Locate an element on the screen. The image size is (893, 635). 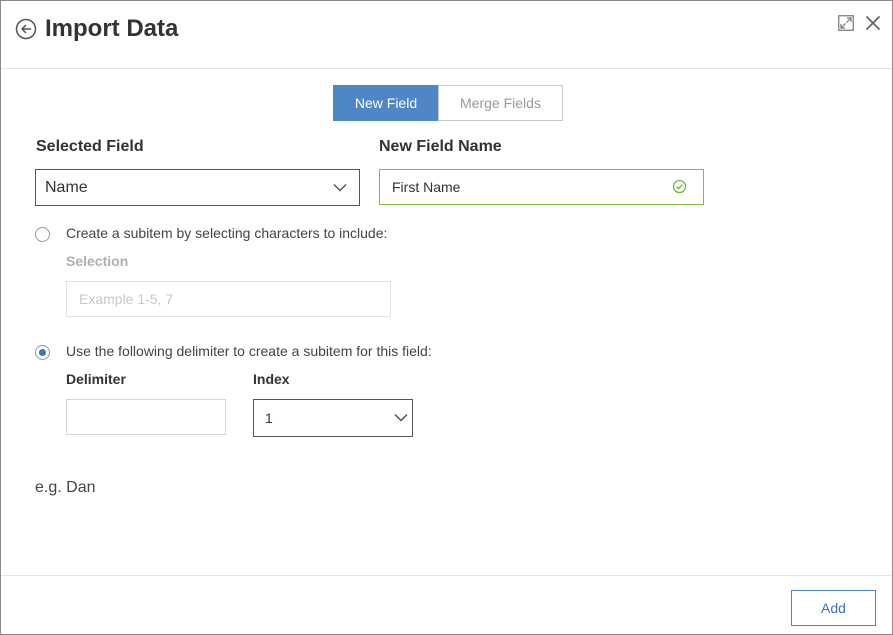
expand-icon is located at coordinates (846, 23).